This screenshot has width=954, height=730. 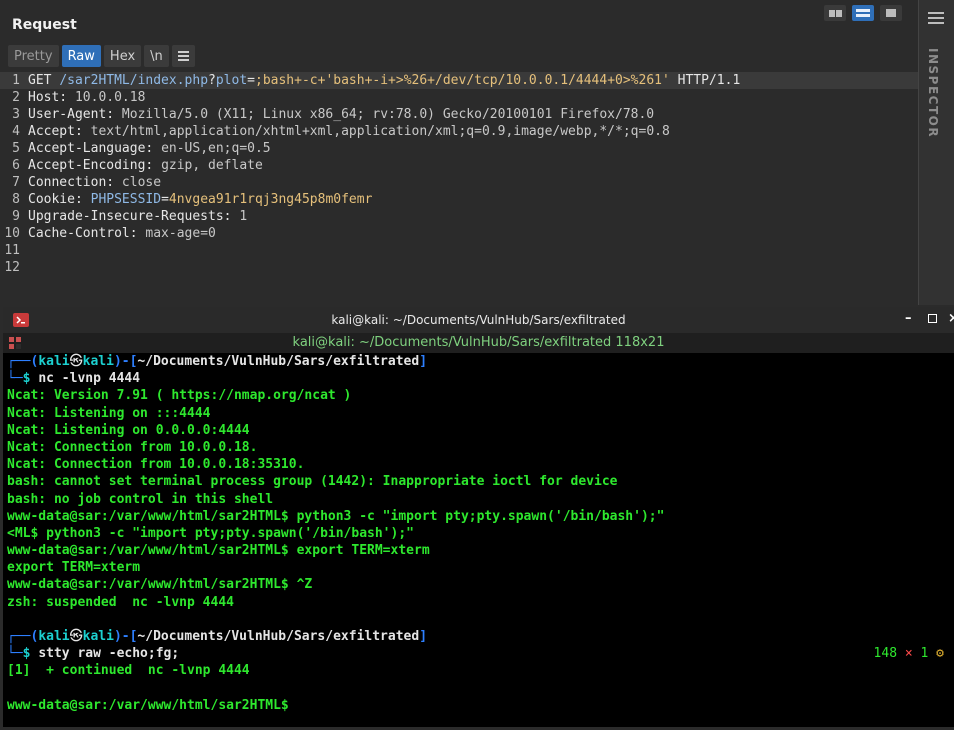 What do you see at coordinates (936, 18) in the screenshot?
I see `inspector-menu-icon` at bounding box center [936, 18].